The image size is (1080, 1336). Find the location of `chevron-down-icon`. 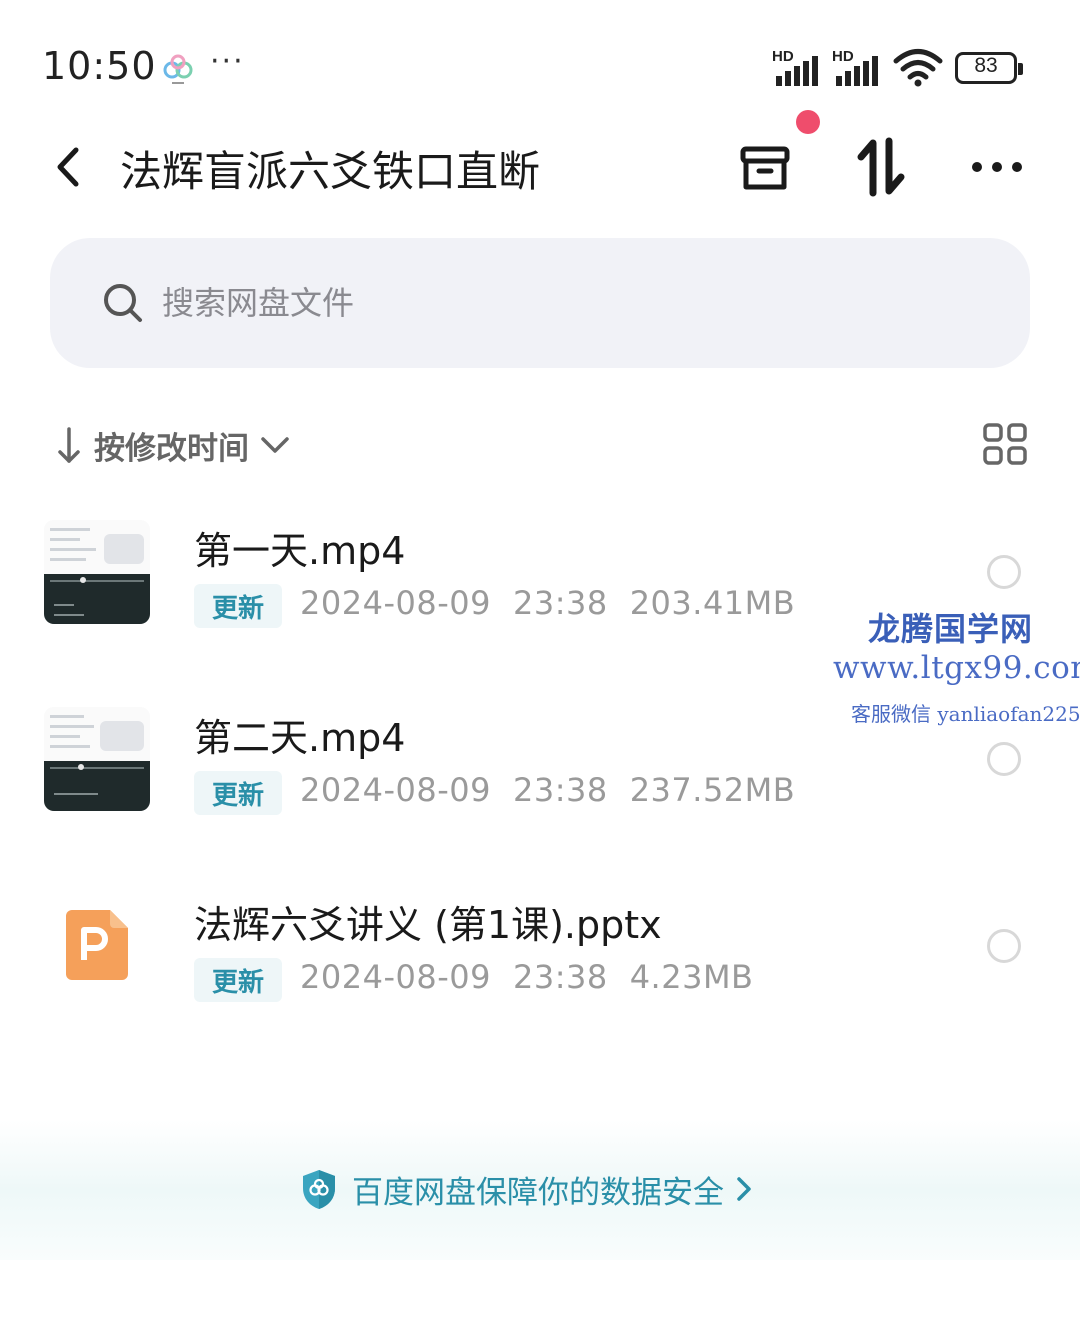

chevron-down-icon is located at coordinates (275, 445).